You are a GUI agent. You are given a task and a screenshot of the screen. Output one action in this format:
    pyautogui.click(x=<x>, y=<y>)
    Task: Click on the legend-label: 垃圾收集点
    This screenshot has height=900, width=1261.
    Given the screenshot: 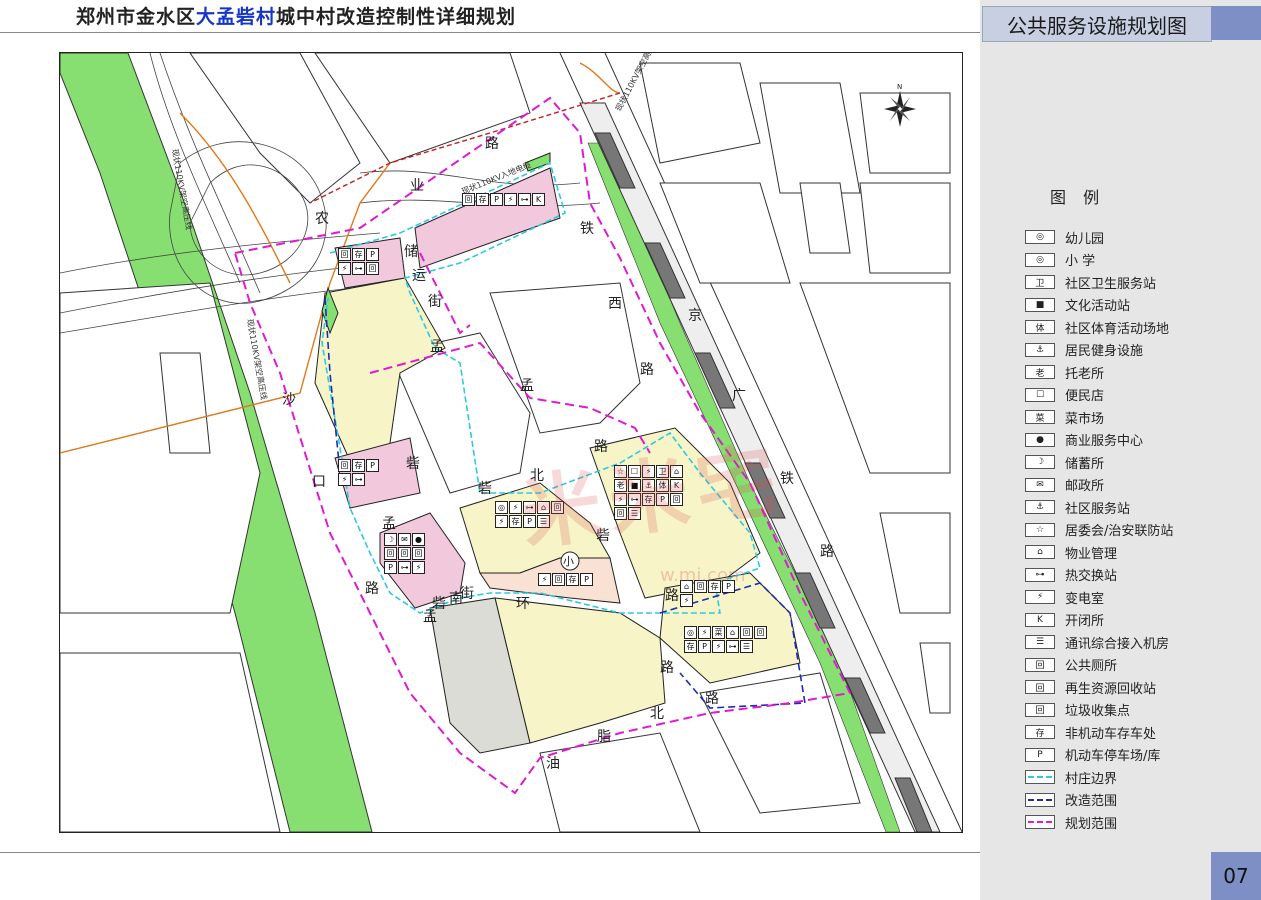 What is the action you would take?
    pyautogui.click(x=1098, y=712)
    